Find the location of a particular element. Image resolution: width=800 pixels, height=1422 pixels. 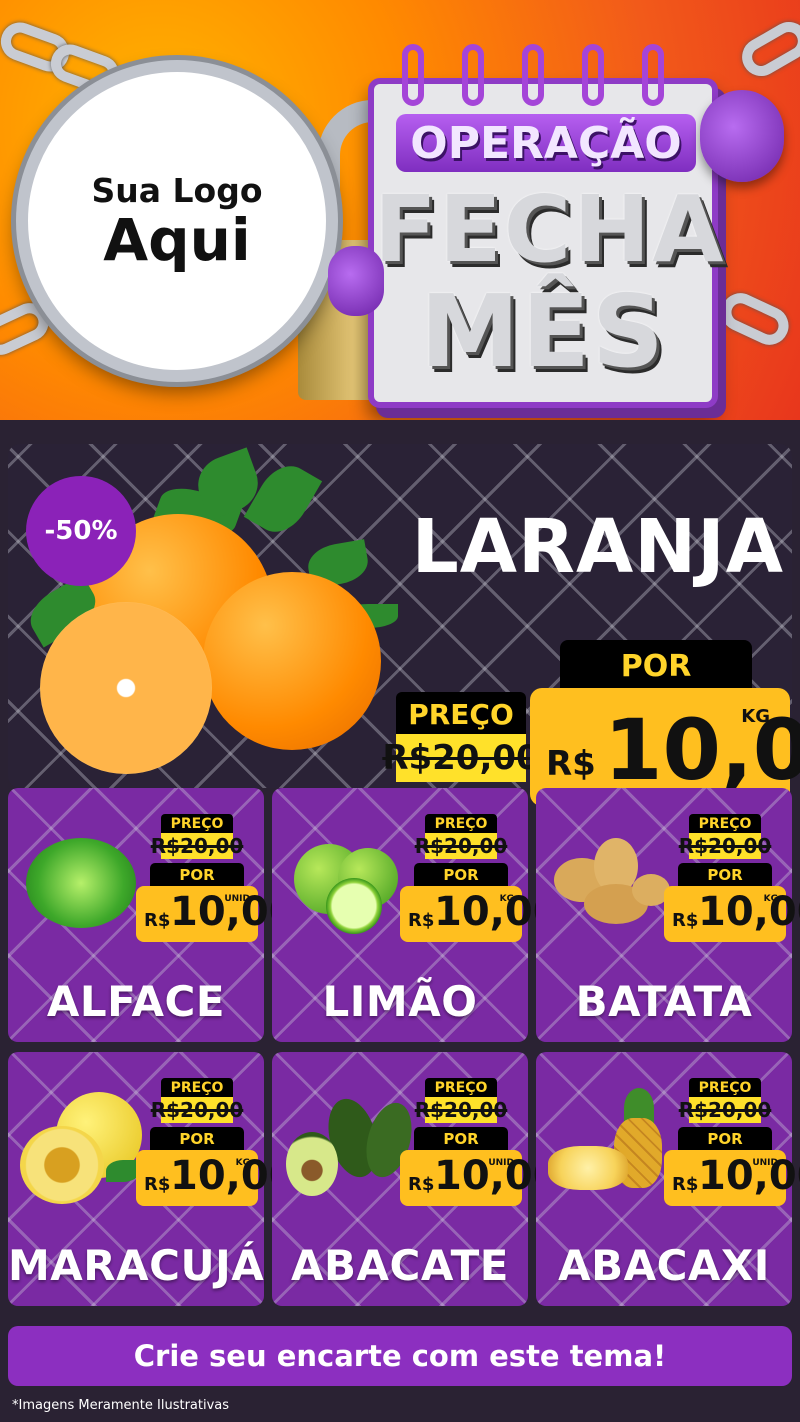

create-flyer-button: Crie seu encarte com este tema! is located at coordinates (400, 1356).